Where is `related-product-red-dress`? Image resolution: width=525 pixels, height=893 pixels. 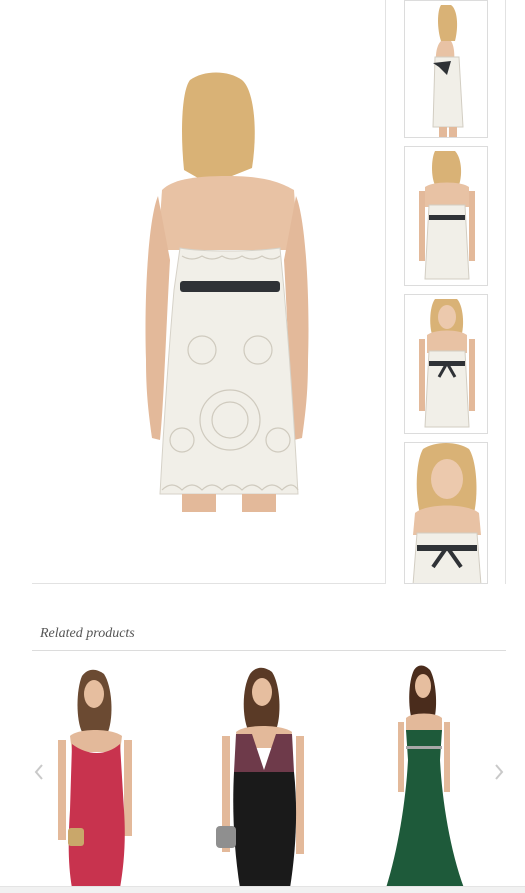 related-product-red-dress is located at coordinates (107, 774).